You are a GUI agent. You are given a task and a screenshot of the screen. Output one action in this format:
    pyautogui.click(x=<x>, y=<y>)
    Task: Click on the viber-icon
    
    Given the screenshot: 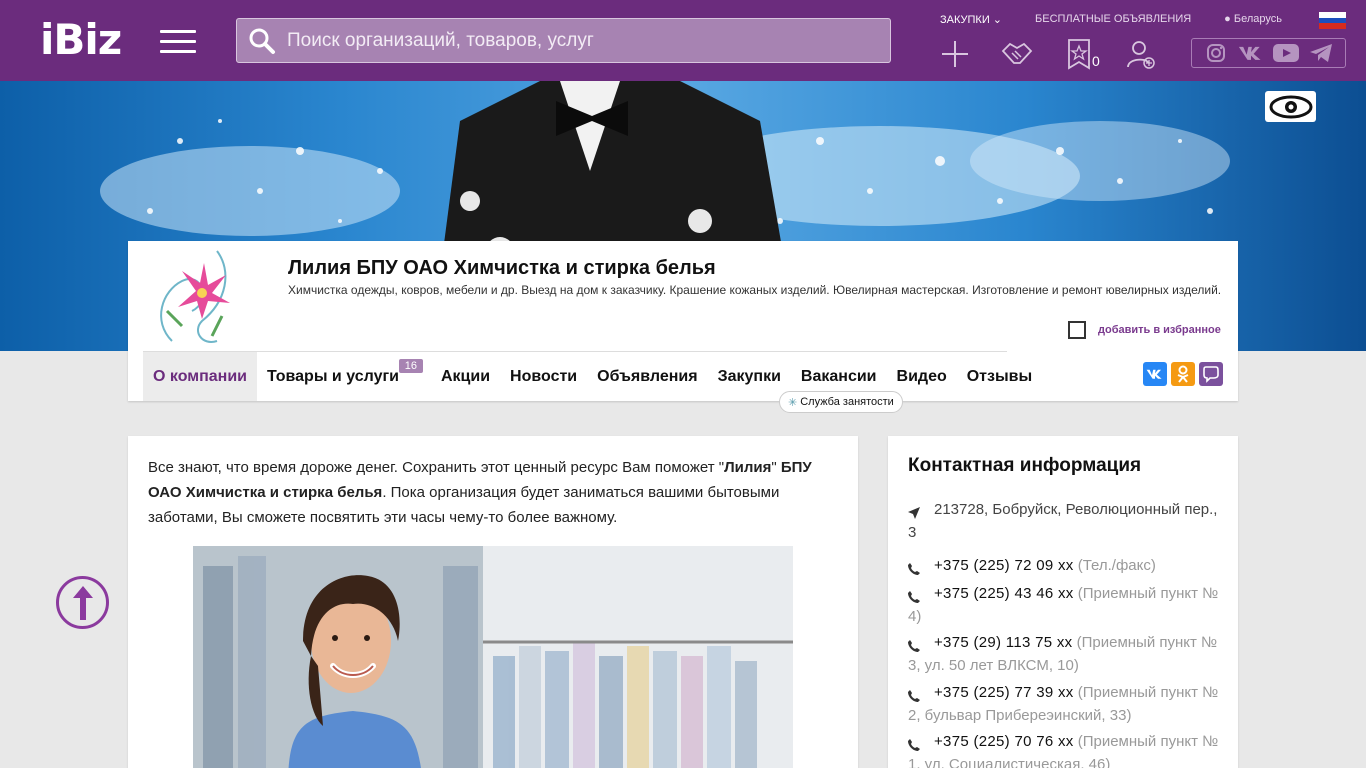 What is the action you would take?
    pyautogui.click(x=1211, y=374)
    